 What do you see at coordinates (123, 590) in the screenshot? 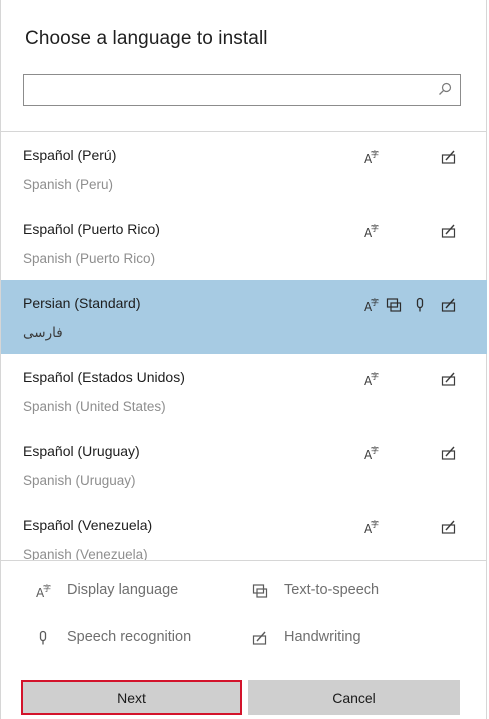
I see `legend-label: Display language` at bounding box center [123, 590].